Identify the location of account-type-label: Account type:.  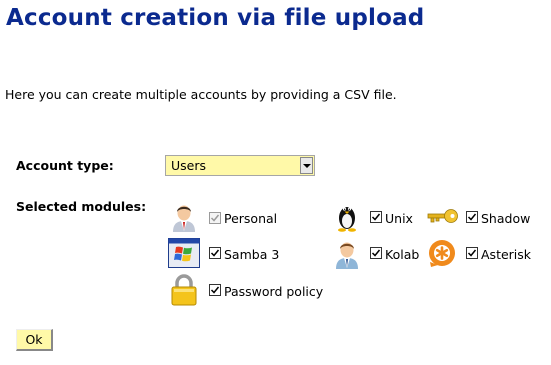
(65, 165).